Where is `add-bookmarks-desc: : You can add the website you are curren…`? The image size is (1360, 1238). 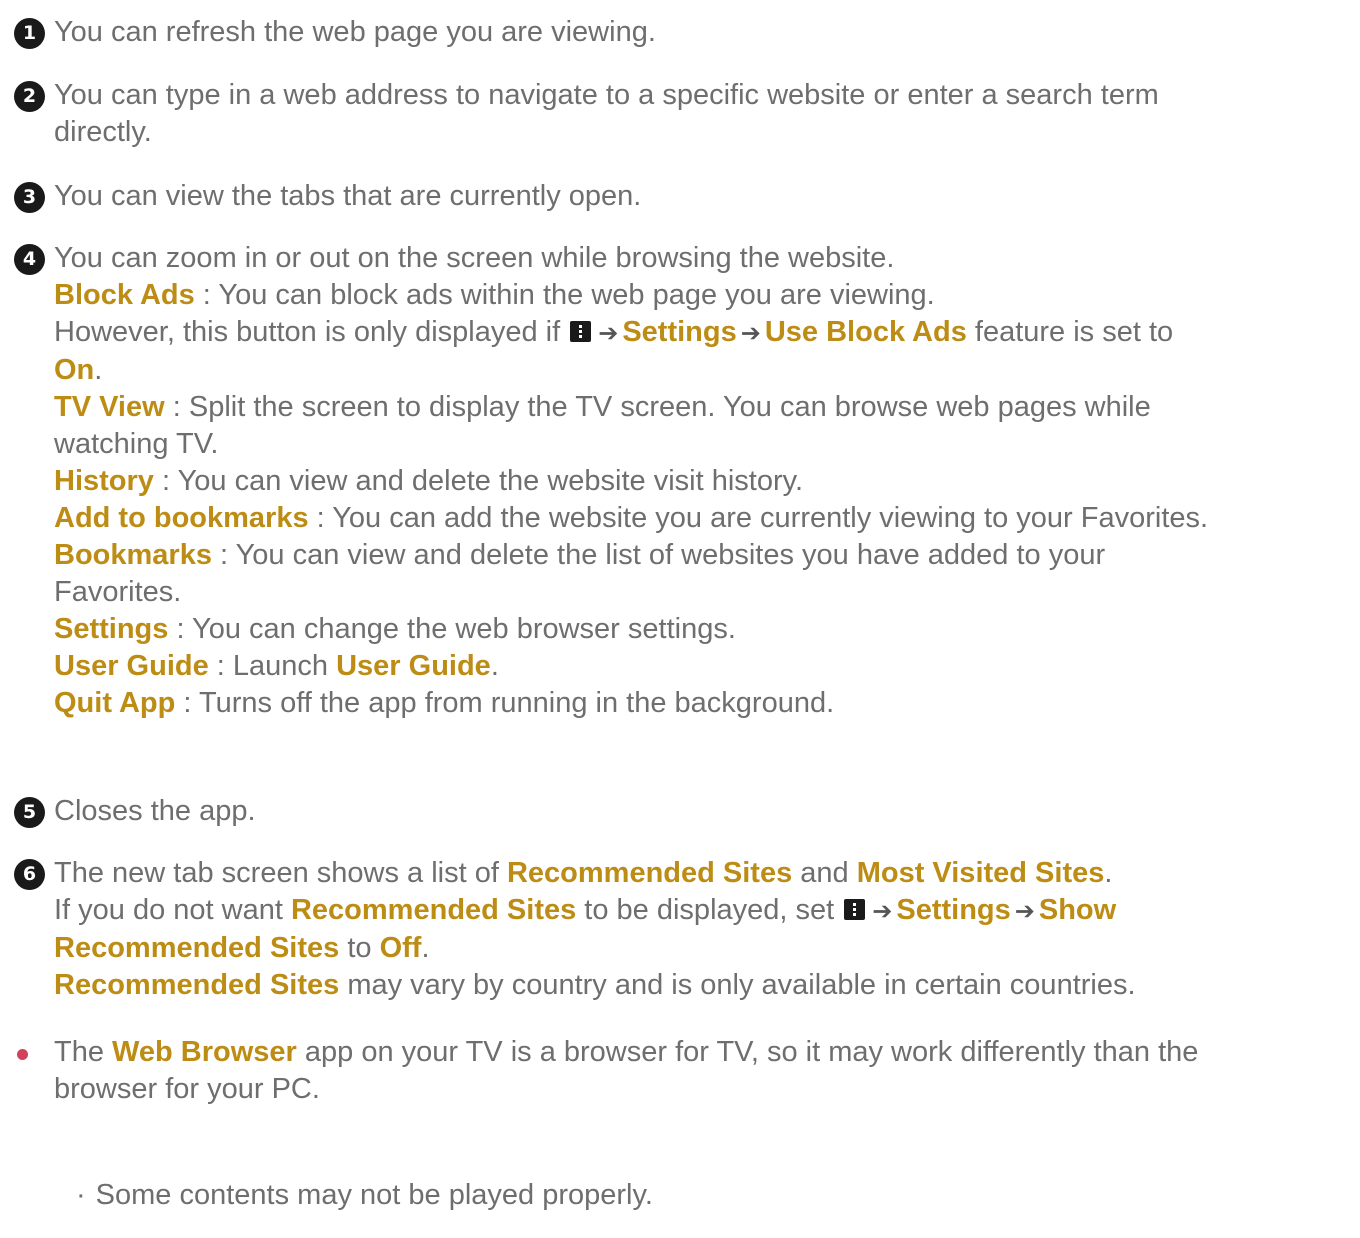
add-bookmarks-desc: : You can add the website you are curren… is located at coordinates (758, 518).